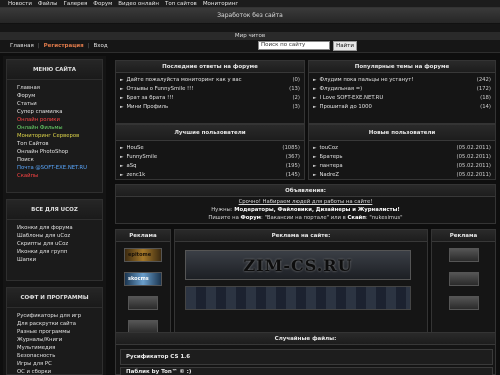  Describe the element at coordinates (292, 175) in the screenshot. I see `list-item-count: (145)` at that location.